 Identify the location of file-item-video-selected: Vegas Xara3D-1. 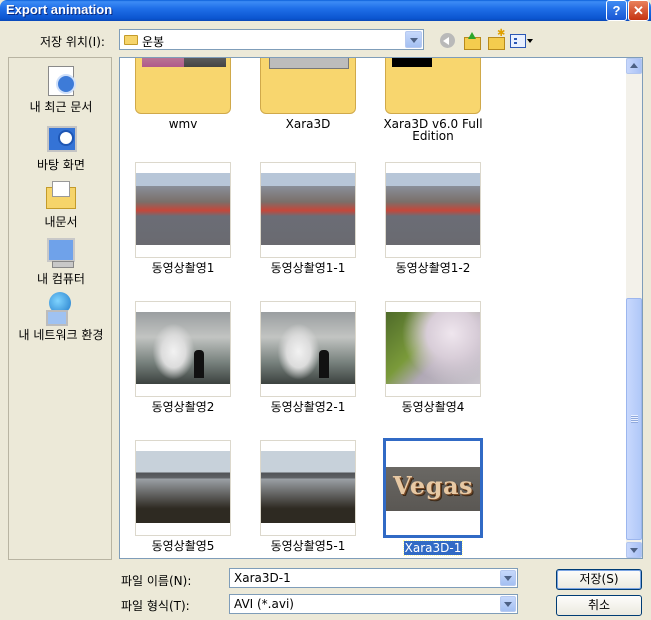
(433, 497).